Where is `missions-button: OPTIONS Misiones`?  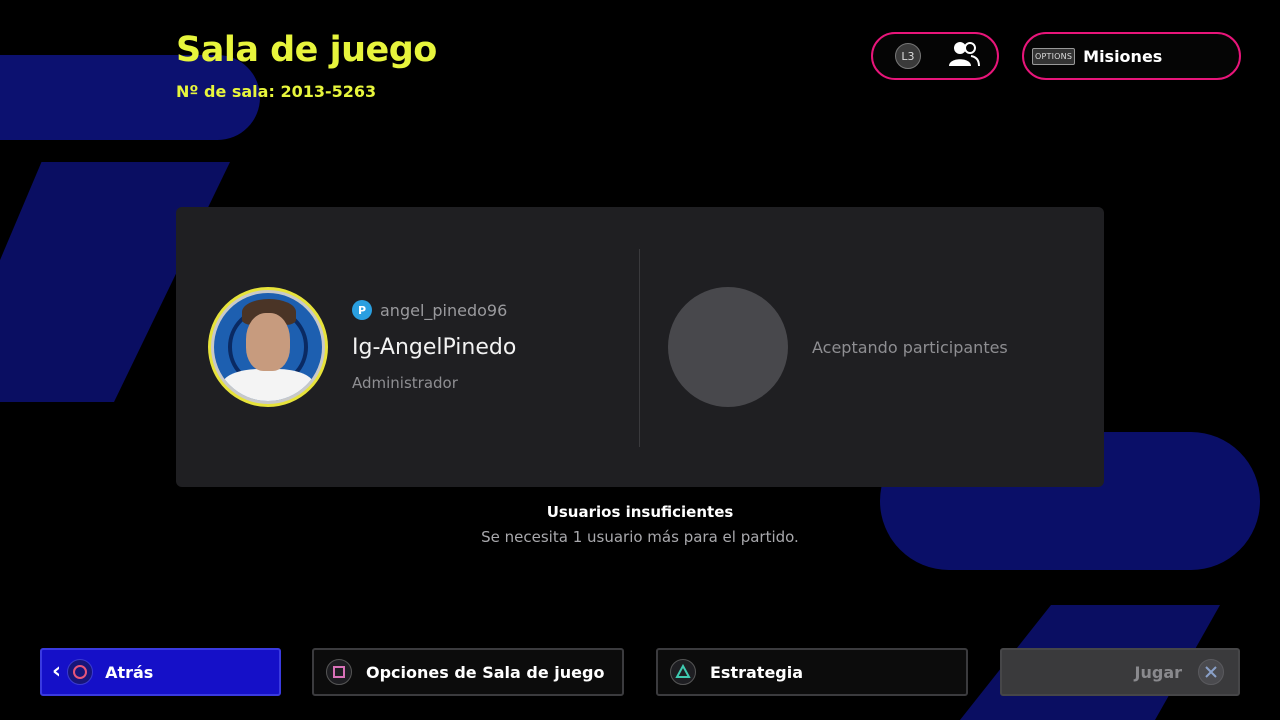
missions-button: OPTIONS Misiones is located at coordinates (1131, 56).